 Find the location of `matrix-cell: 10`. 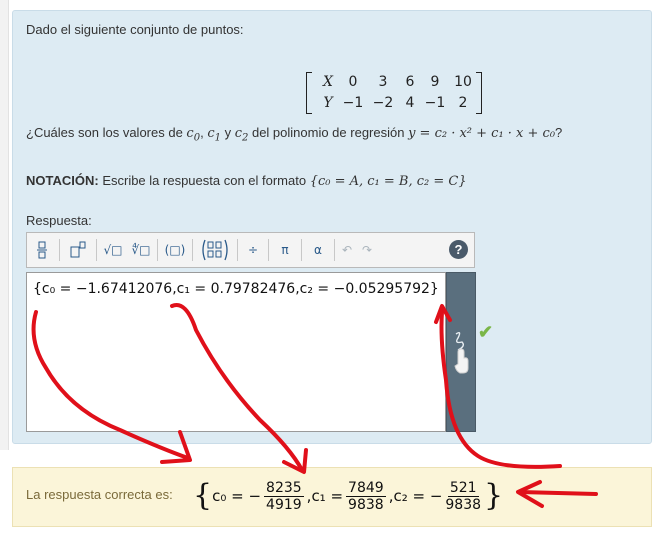

matrix-cell: 10 is located at coordinates (463, 82).